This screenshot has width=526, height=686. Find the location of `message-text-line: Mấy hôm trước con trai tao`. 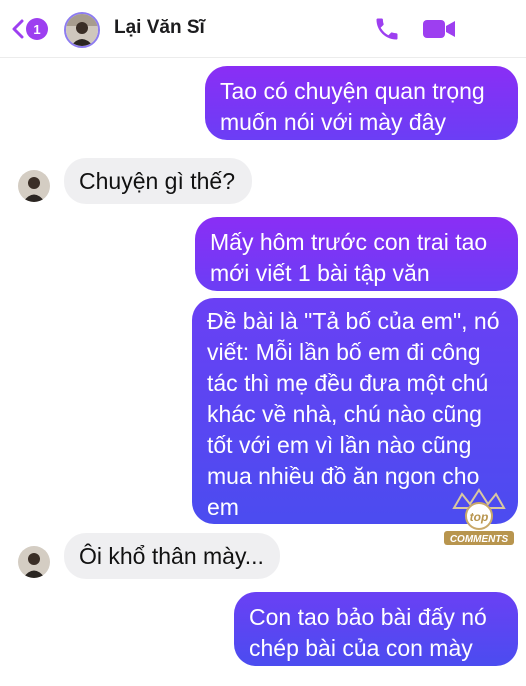

message-text-line: Mấy hôm trước con trai tao is located at coordinates (349, 242).